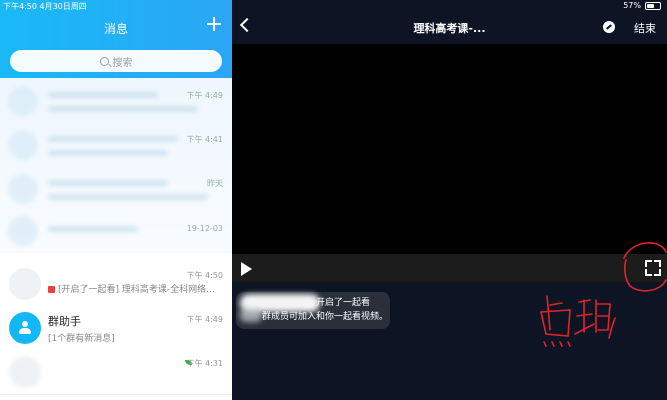 The image size is (667, 400). I want to click on group-assistant-avatar, so click(25, 328).